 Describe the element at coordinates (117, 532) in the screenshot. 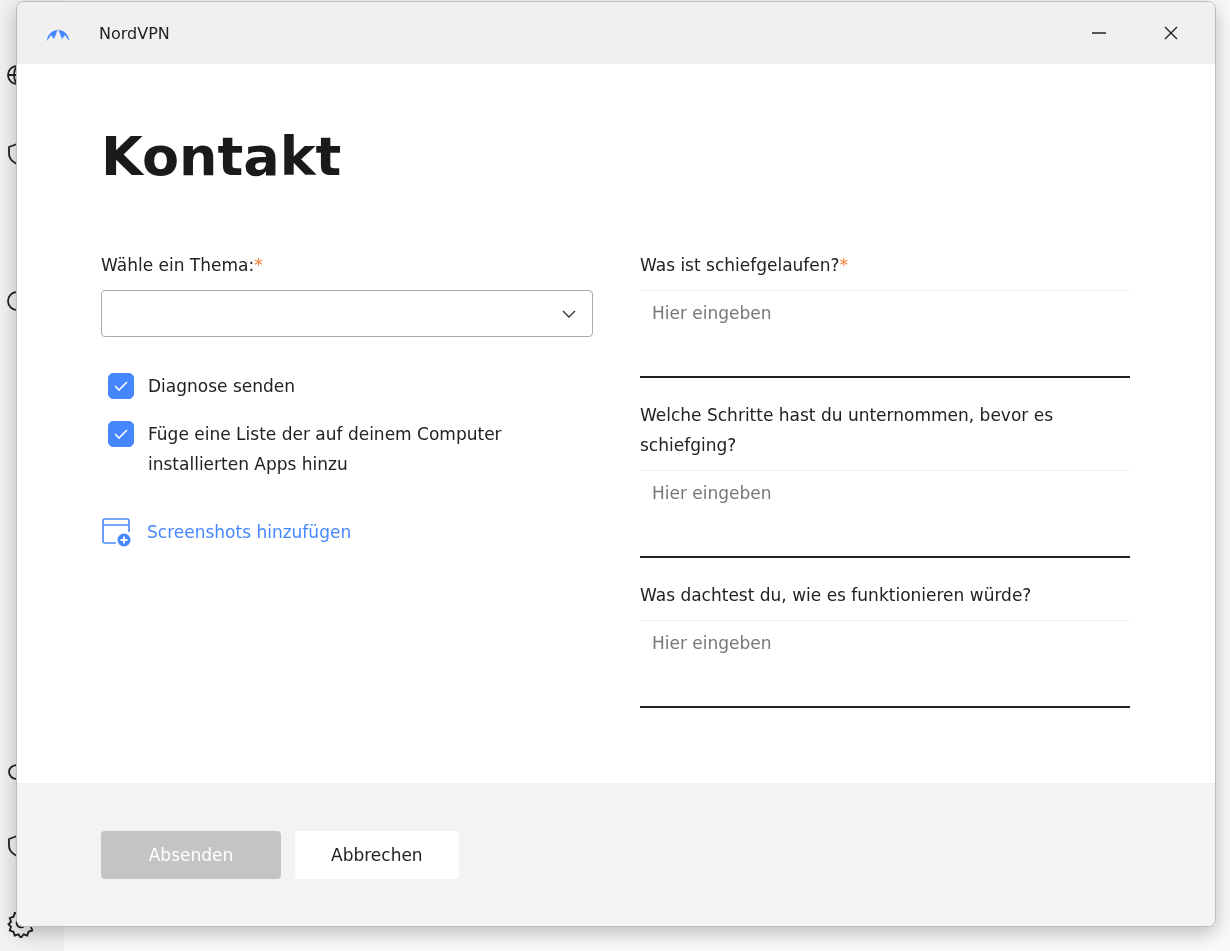

I see `add-image-icon` at that location.